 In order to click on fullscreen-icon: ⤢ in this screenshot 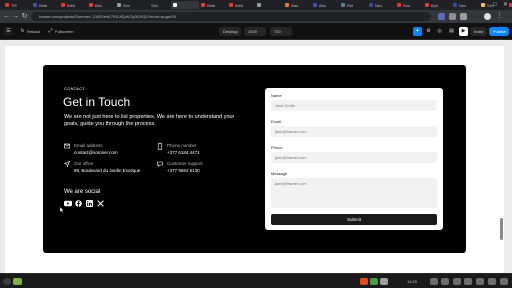, I will do `click(50, 31)`.